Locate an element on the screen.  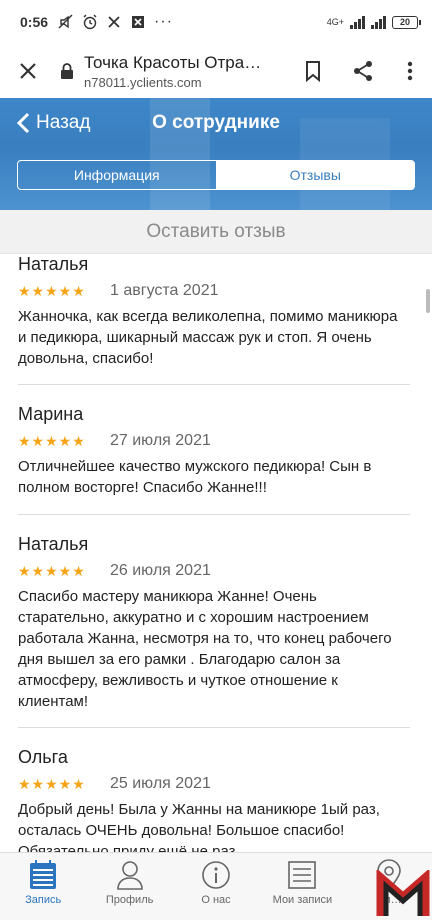
tab-info: Информация is located at coordinates (117, 175).